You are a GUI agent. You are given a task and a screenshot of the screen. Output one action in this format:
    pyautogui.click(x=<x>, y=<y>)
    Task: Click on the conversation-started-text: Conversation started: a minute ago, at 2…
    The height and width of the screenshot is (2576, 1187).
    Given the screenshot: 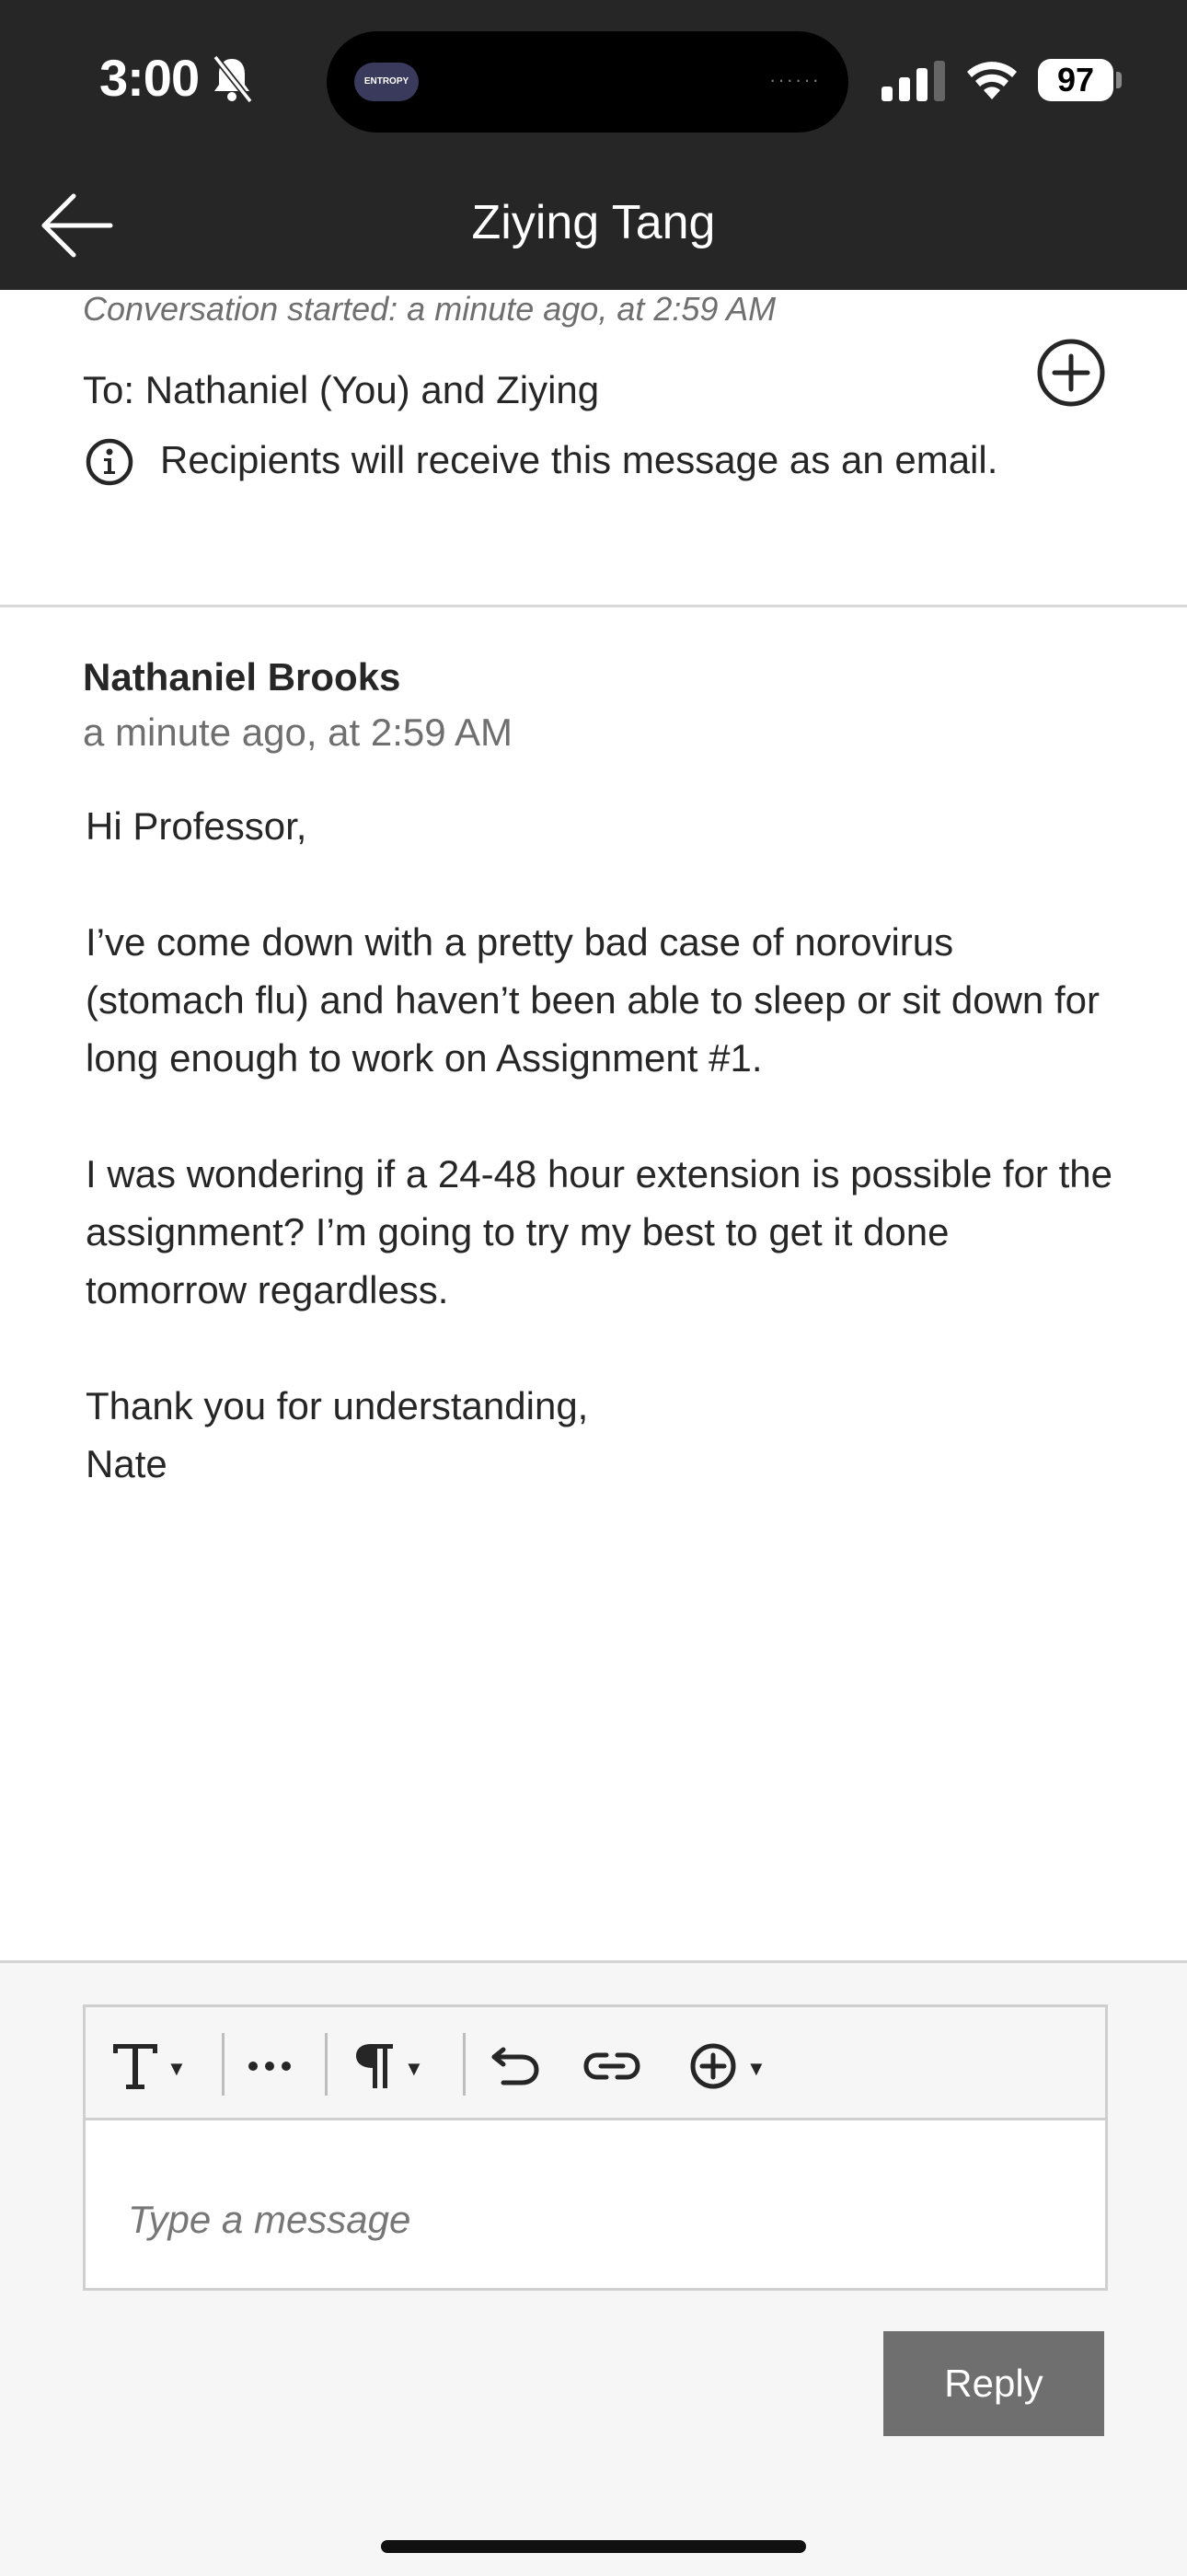 What is the action you would take?
    pyautogui.click(x=430, y=309)
    